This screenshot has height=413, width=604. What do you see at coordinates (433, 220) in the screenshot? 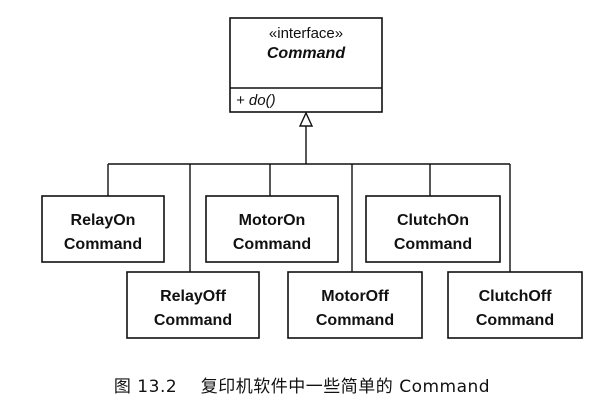
I see `class-name-line1: ClutchOn` at bounding box center [433, 220].